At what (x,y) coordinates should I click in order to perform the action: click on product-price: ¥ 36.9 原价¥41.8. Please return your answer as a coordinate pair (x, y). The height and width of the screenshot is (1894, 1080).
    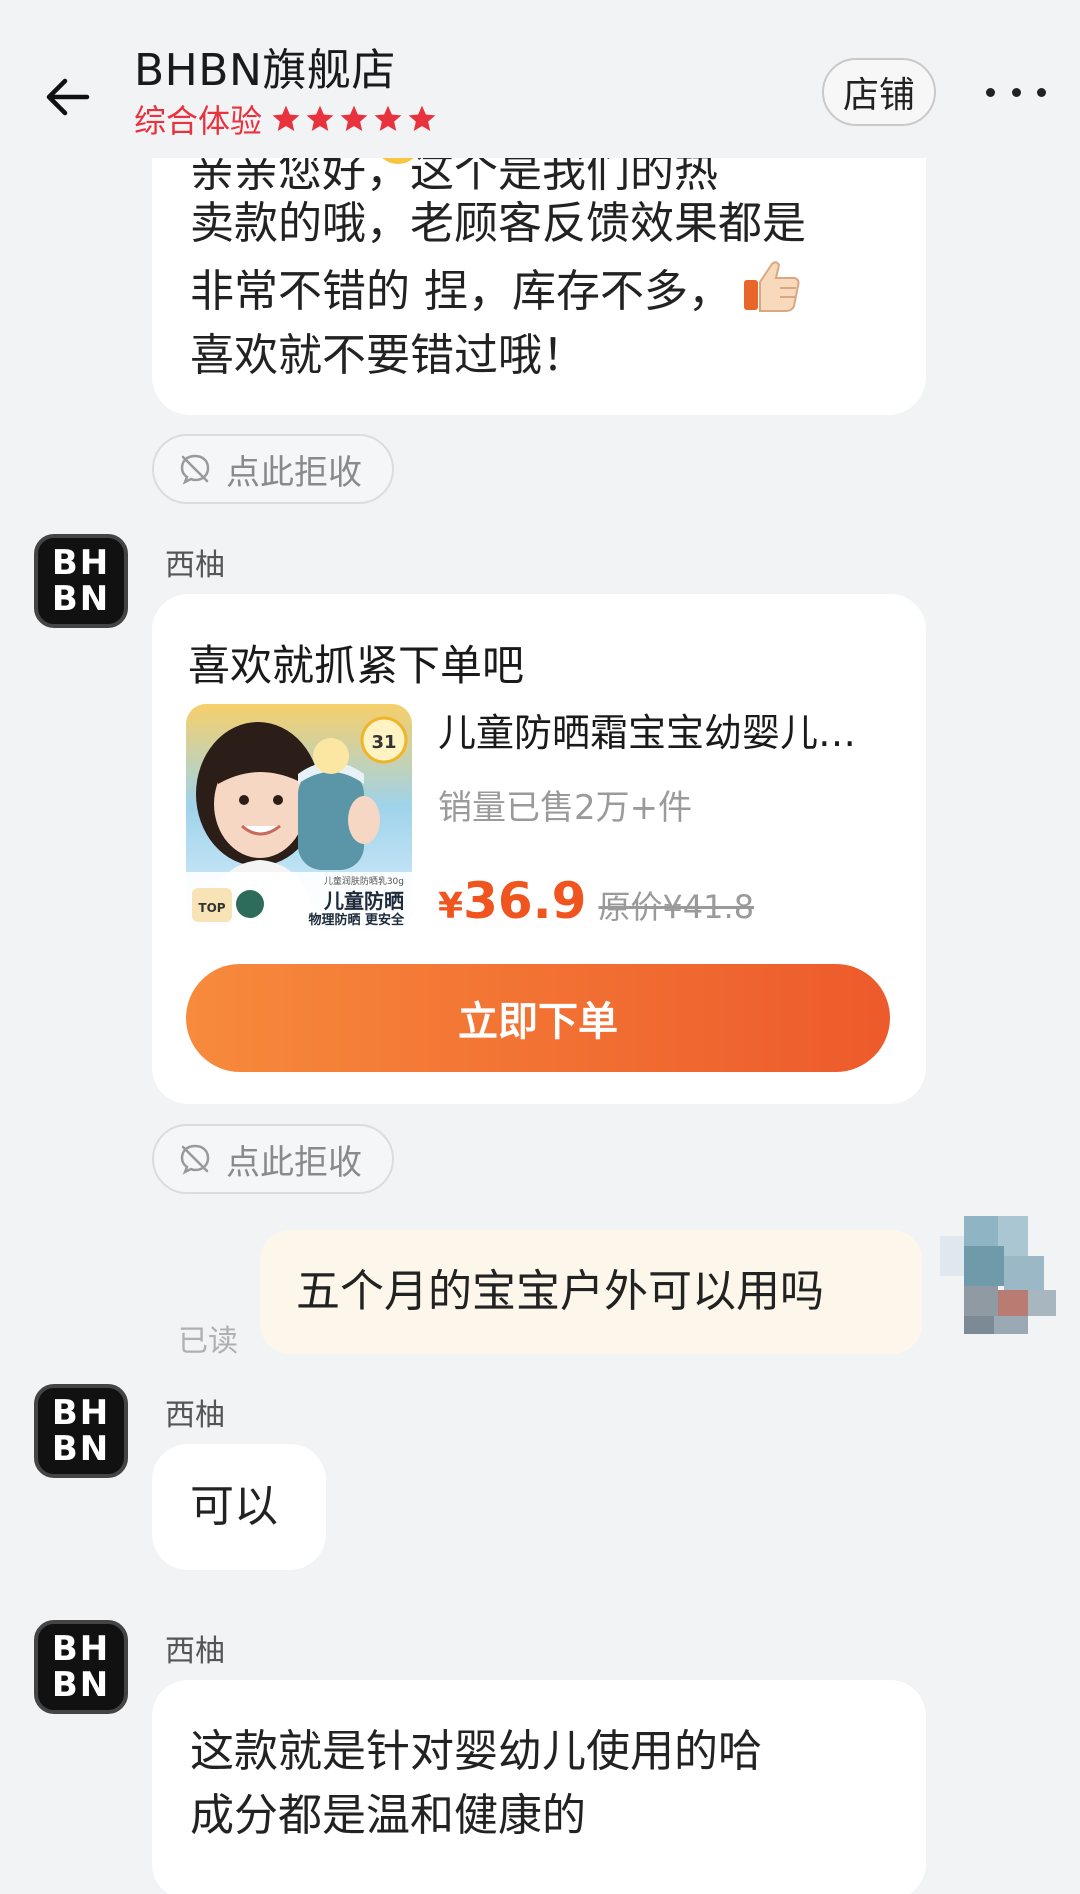
    Looking at the image, I should click on (596, 901).